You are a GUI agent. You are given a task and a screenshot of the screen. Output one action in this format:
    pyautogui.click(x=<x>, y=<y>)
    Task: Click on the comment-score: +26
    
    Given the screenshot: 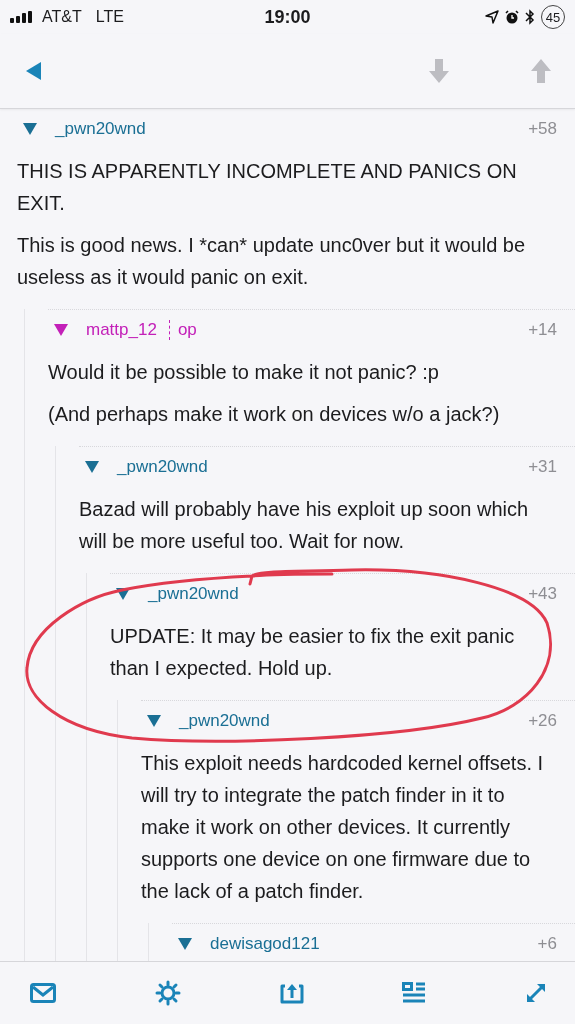 What is the action you would take?
    pyautogui.click(x=542, y=721)
    